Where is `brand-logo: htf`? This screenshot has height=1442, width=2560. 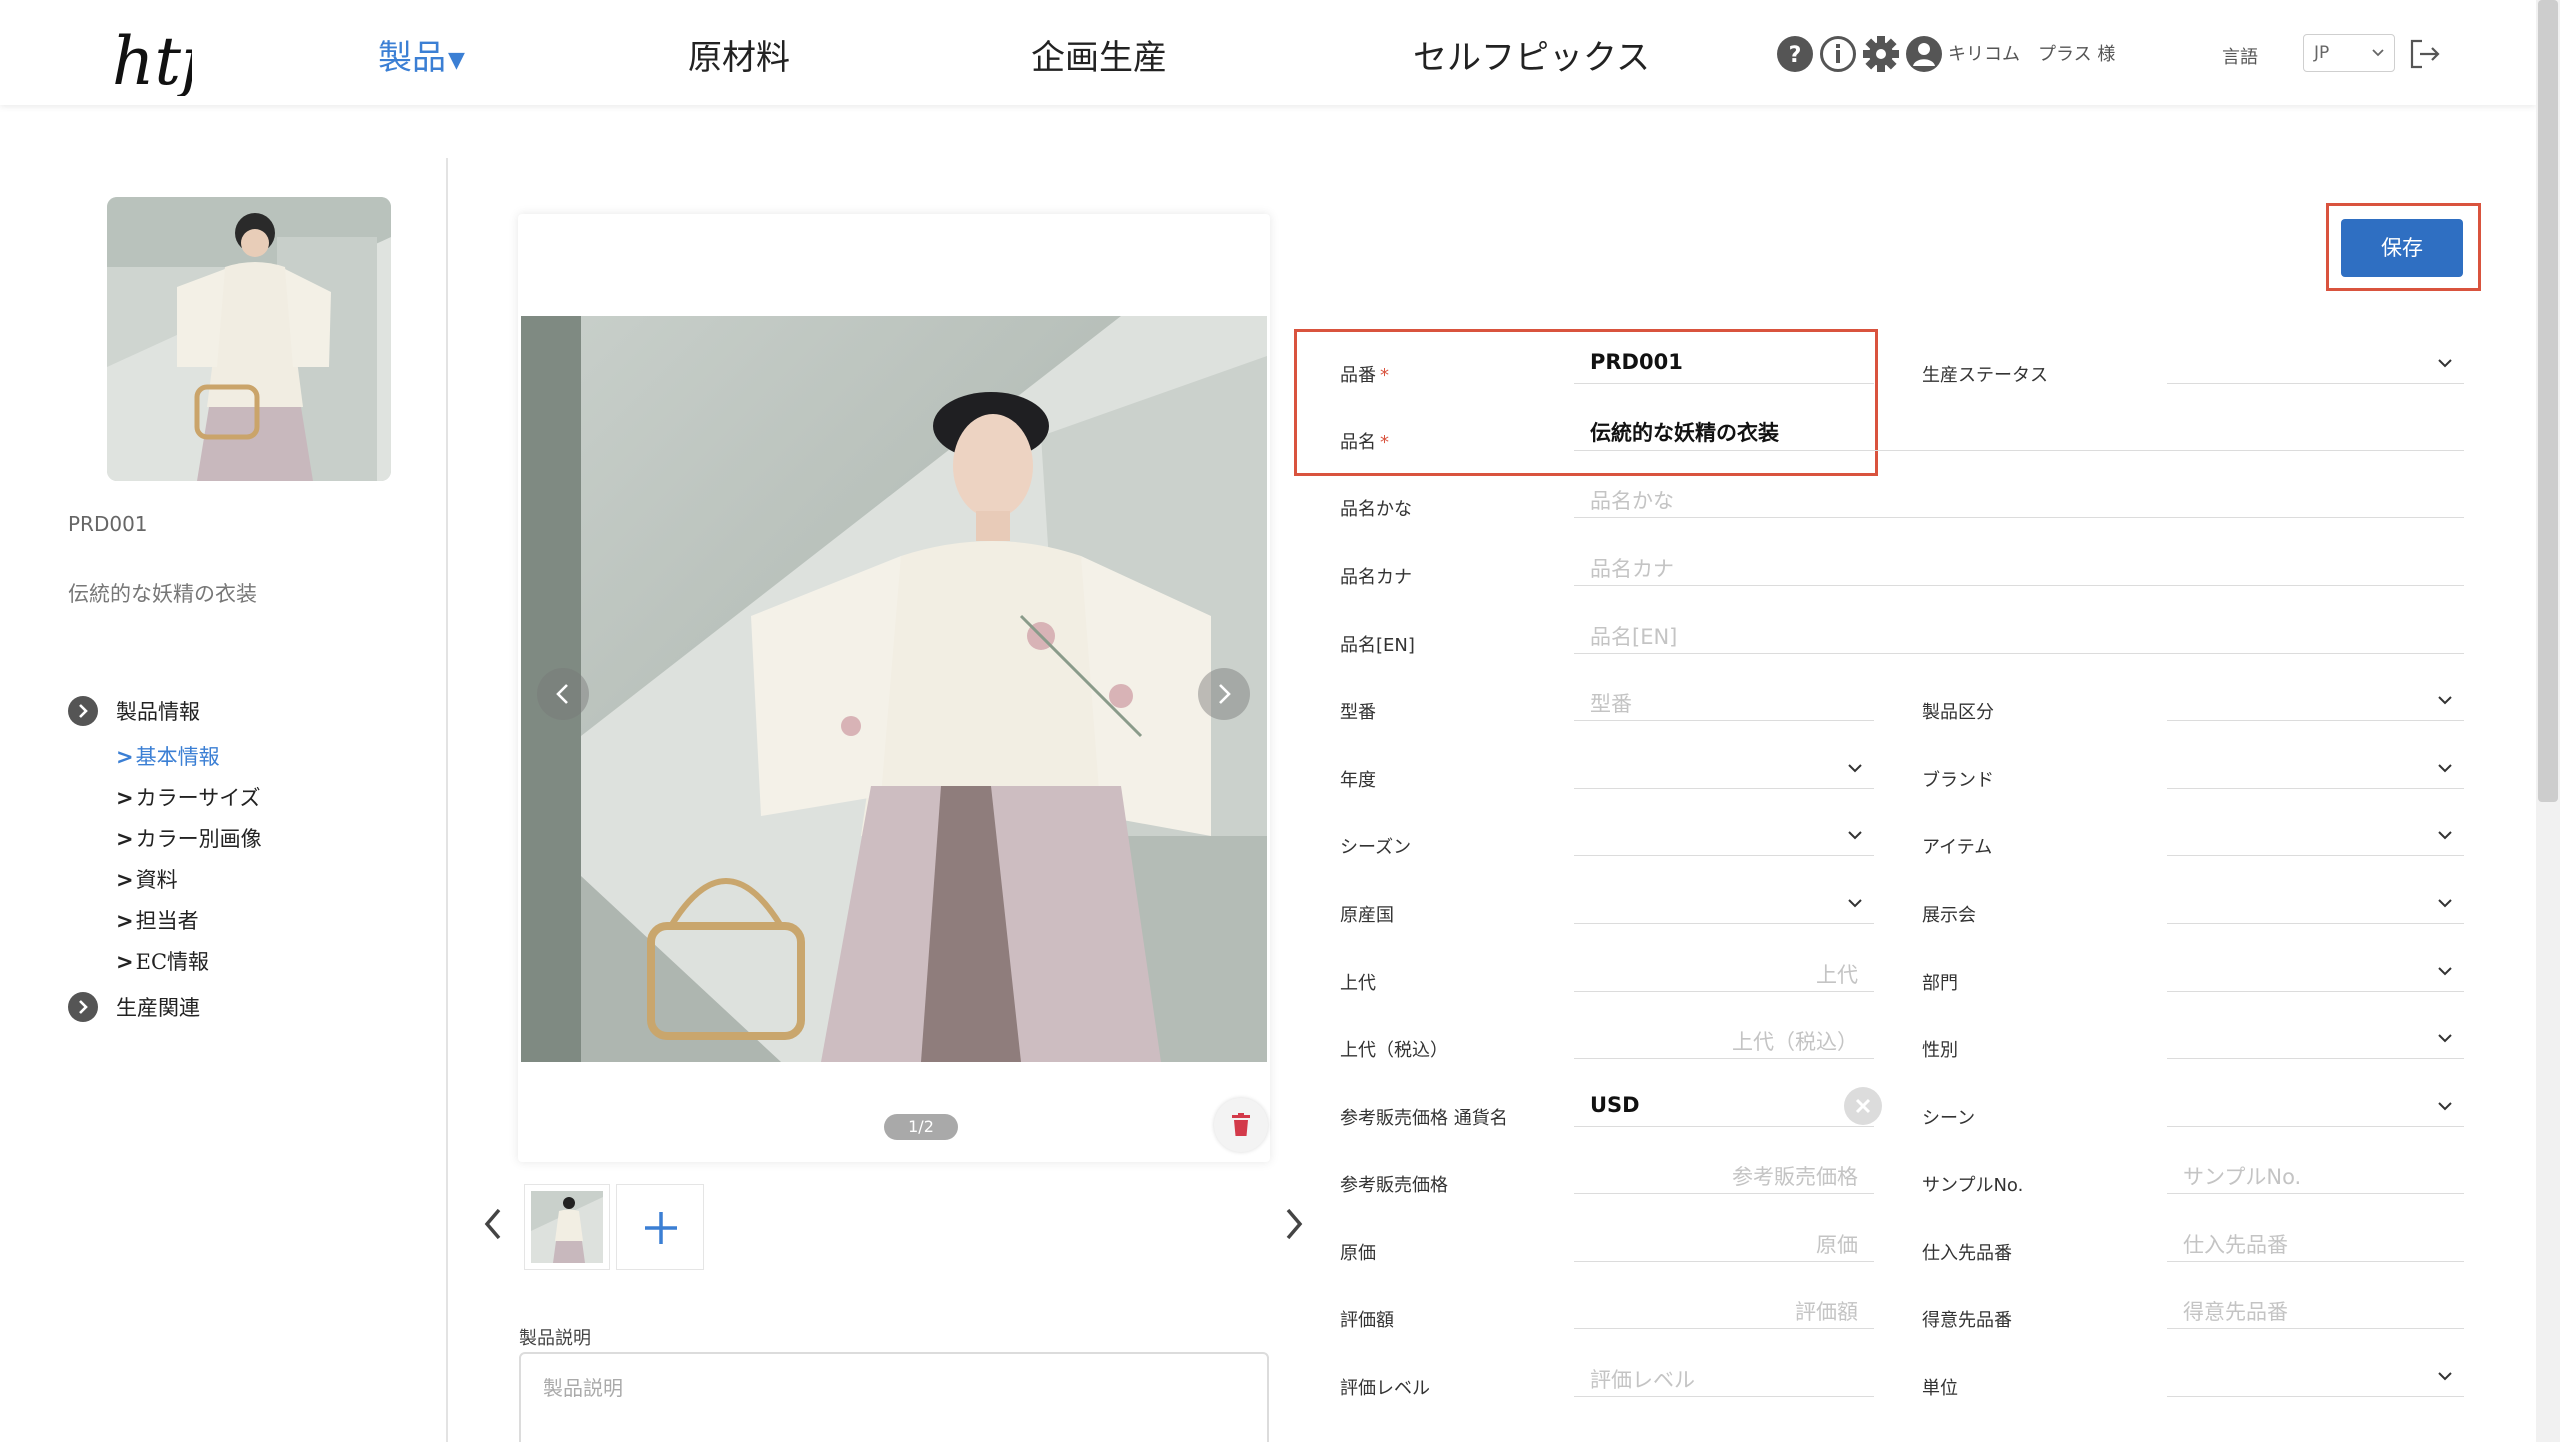
brand-logo: htf is located at coordinates (149, 54).